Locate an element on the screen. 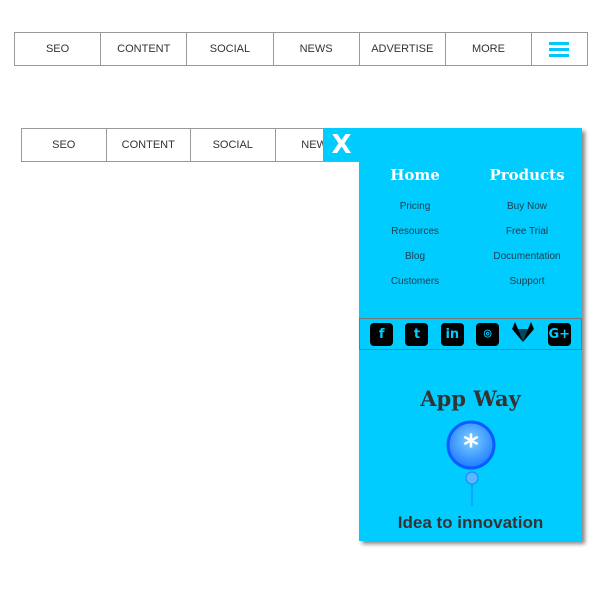 This screenshot has width=600, height=600. close-button: X is located at coordinates (341, 144).